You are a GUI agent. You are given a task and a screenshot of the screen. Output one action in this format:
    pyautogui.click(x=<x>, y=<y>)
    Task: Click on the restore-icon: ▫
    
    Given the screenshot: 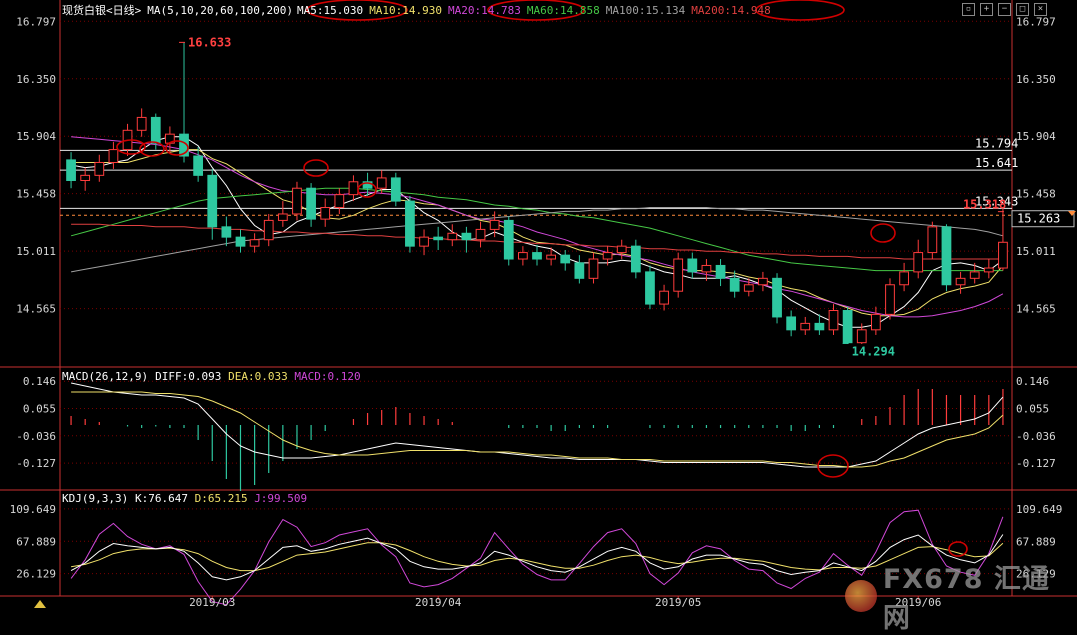 What is the action you would take?
    pyautogui.click(x=968, y=9)
    